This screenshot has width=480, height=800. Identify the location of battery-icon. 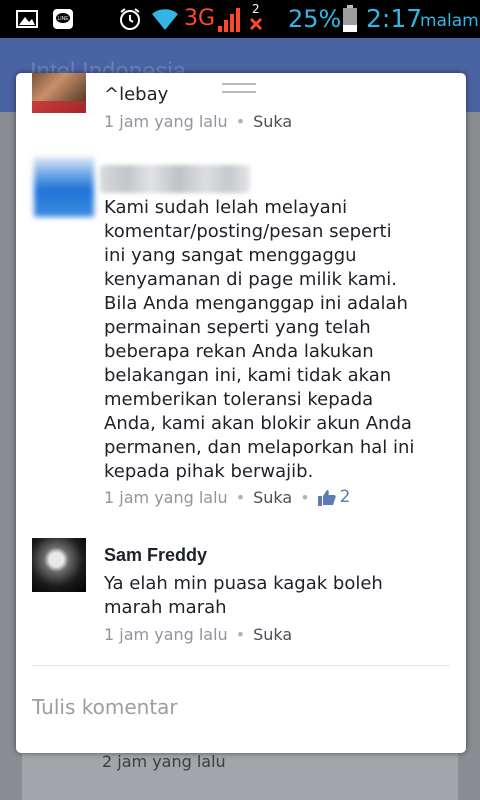
(350, 18).